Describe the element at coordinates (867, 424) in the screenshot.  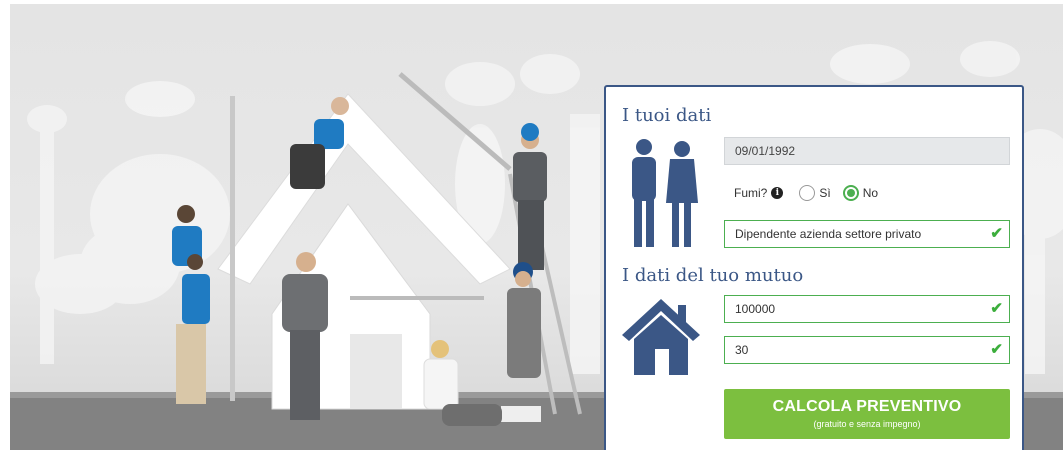
I see `cta-subtitle: (gratuito e senza impegno)` at that location.